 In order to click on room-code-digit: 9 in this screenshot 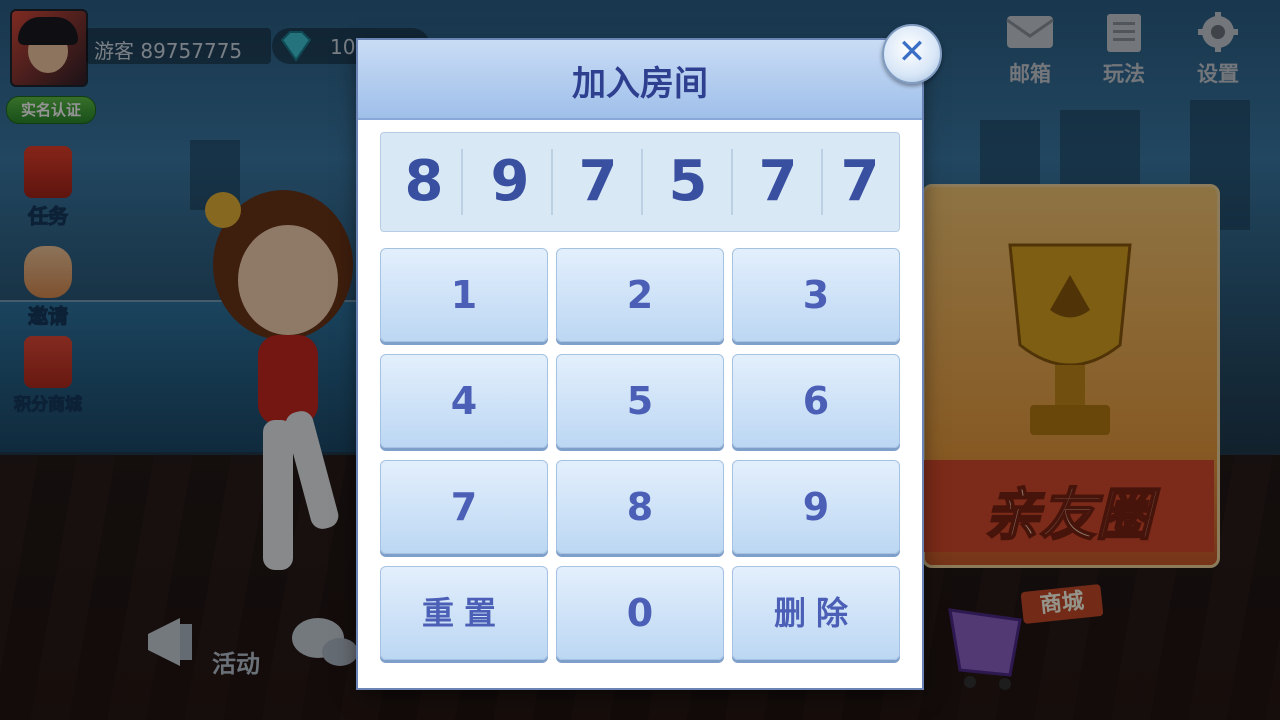, I will do `click(510, 181)`.